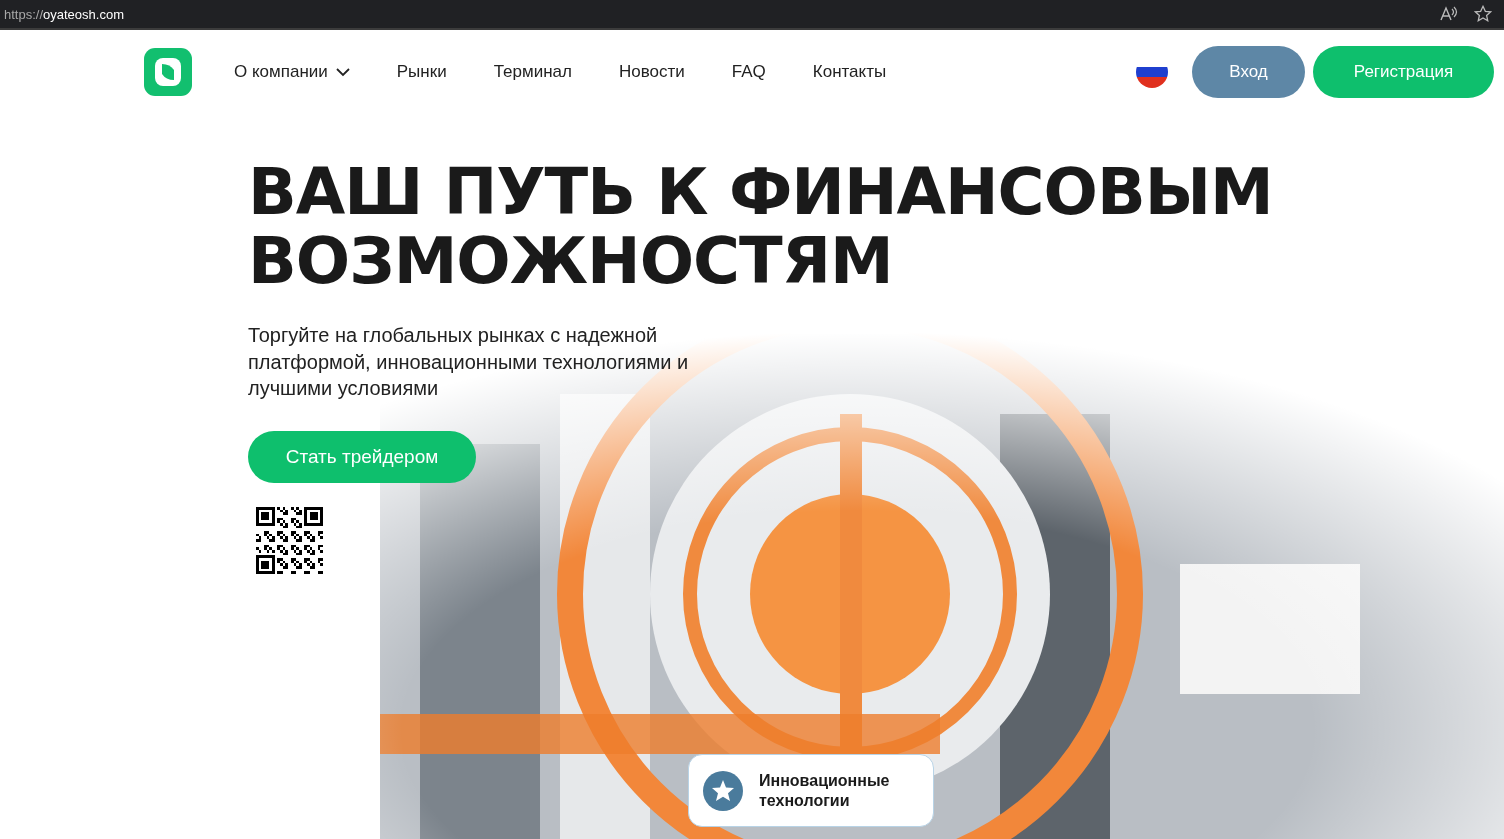 Image resolution: width=1504 pixels, height=839 pixels. I want to click on nav-link: Новости, so click(651, 72).